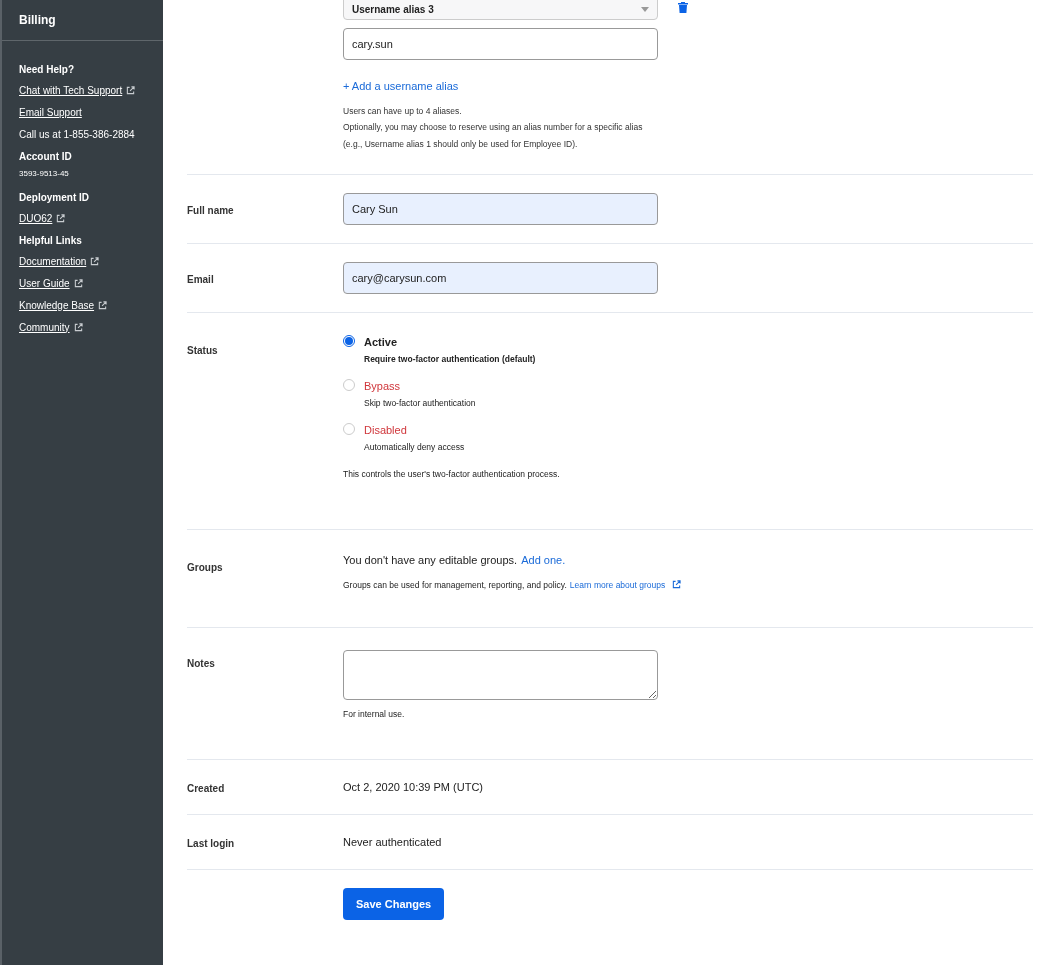 This screenshot has width=1053, height=965. What do you see at coordinates (500, 675) in the screenshot?
I see `notes-textarea` at bounding box center [500, 675].